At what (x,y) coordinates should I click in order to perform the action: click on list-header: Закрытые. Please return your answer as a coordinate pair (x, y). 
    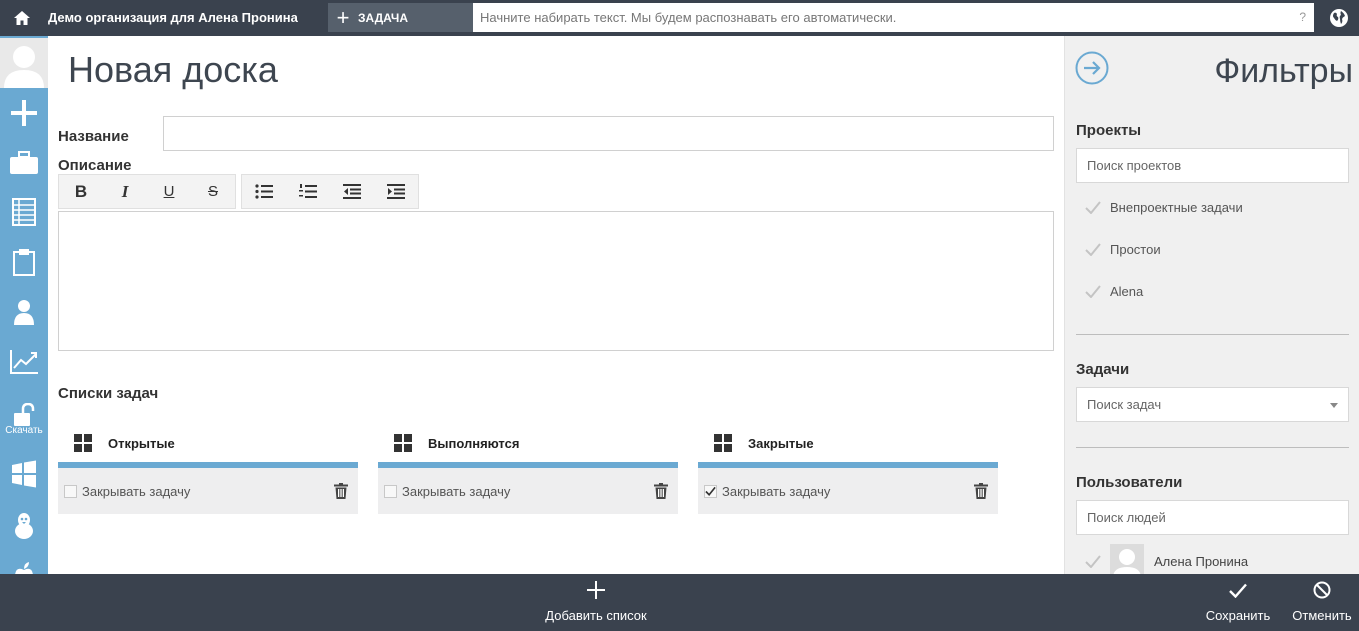
    Looking at the image, I should click on (848, 443).